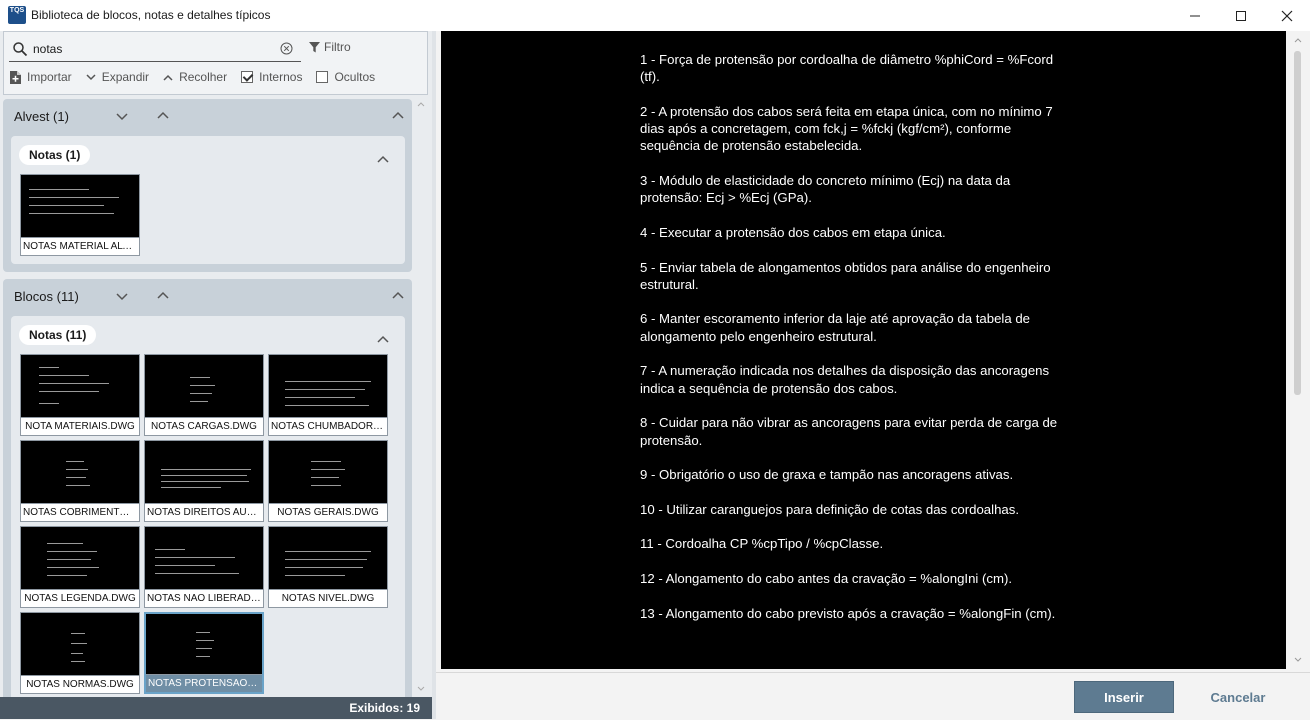 Image resolution: width=1310 pixels, height=720 pixels. I want to click on library-item: NOTAS LEGENDA.DWG, so click(80, 567).